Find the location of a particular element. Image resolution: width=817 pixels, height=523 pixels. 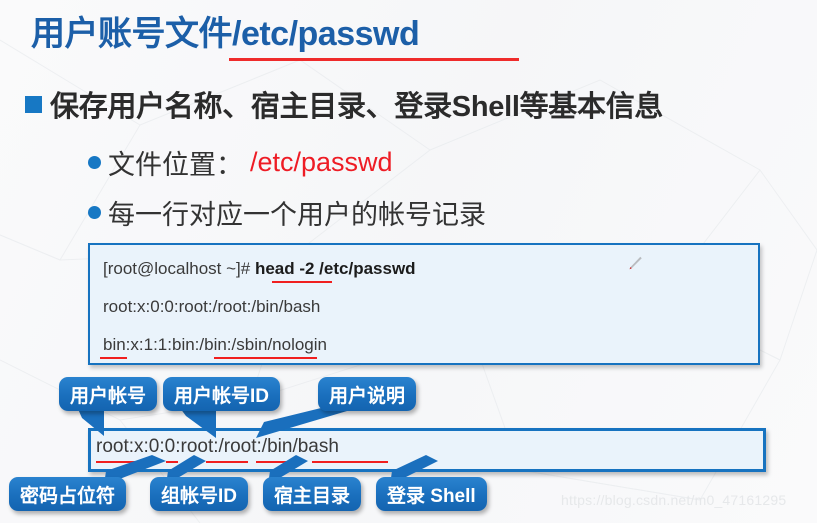

terminal-command-line: [root@localhost ~]# head -2 /etc/passwd is located at coordinates (259, 269).